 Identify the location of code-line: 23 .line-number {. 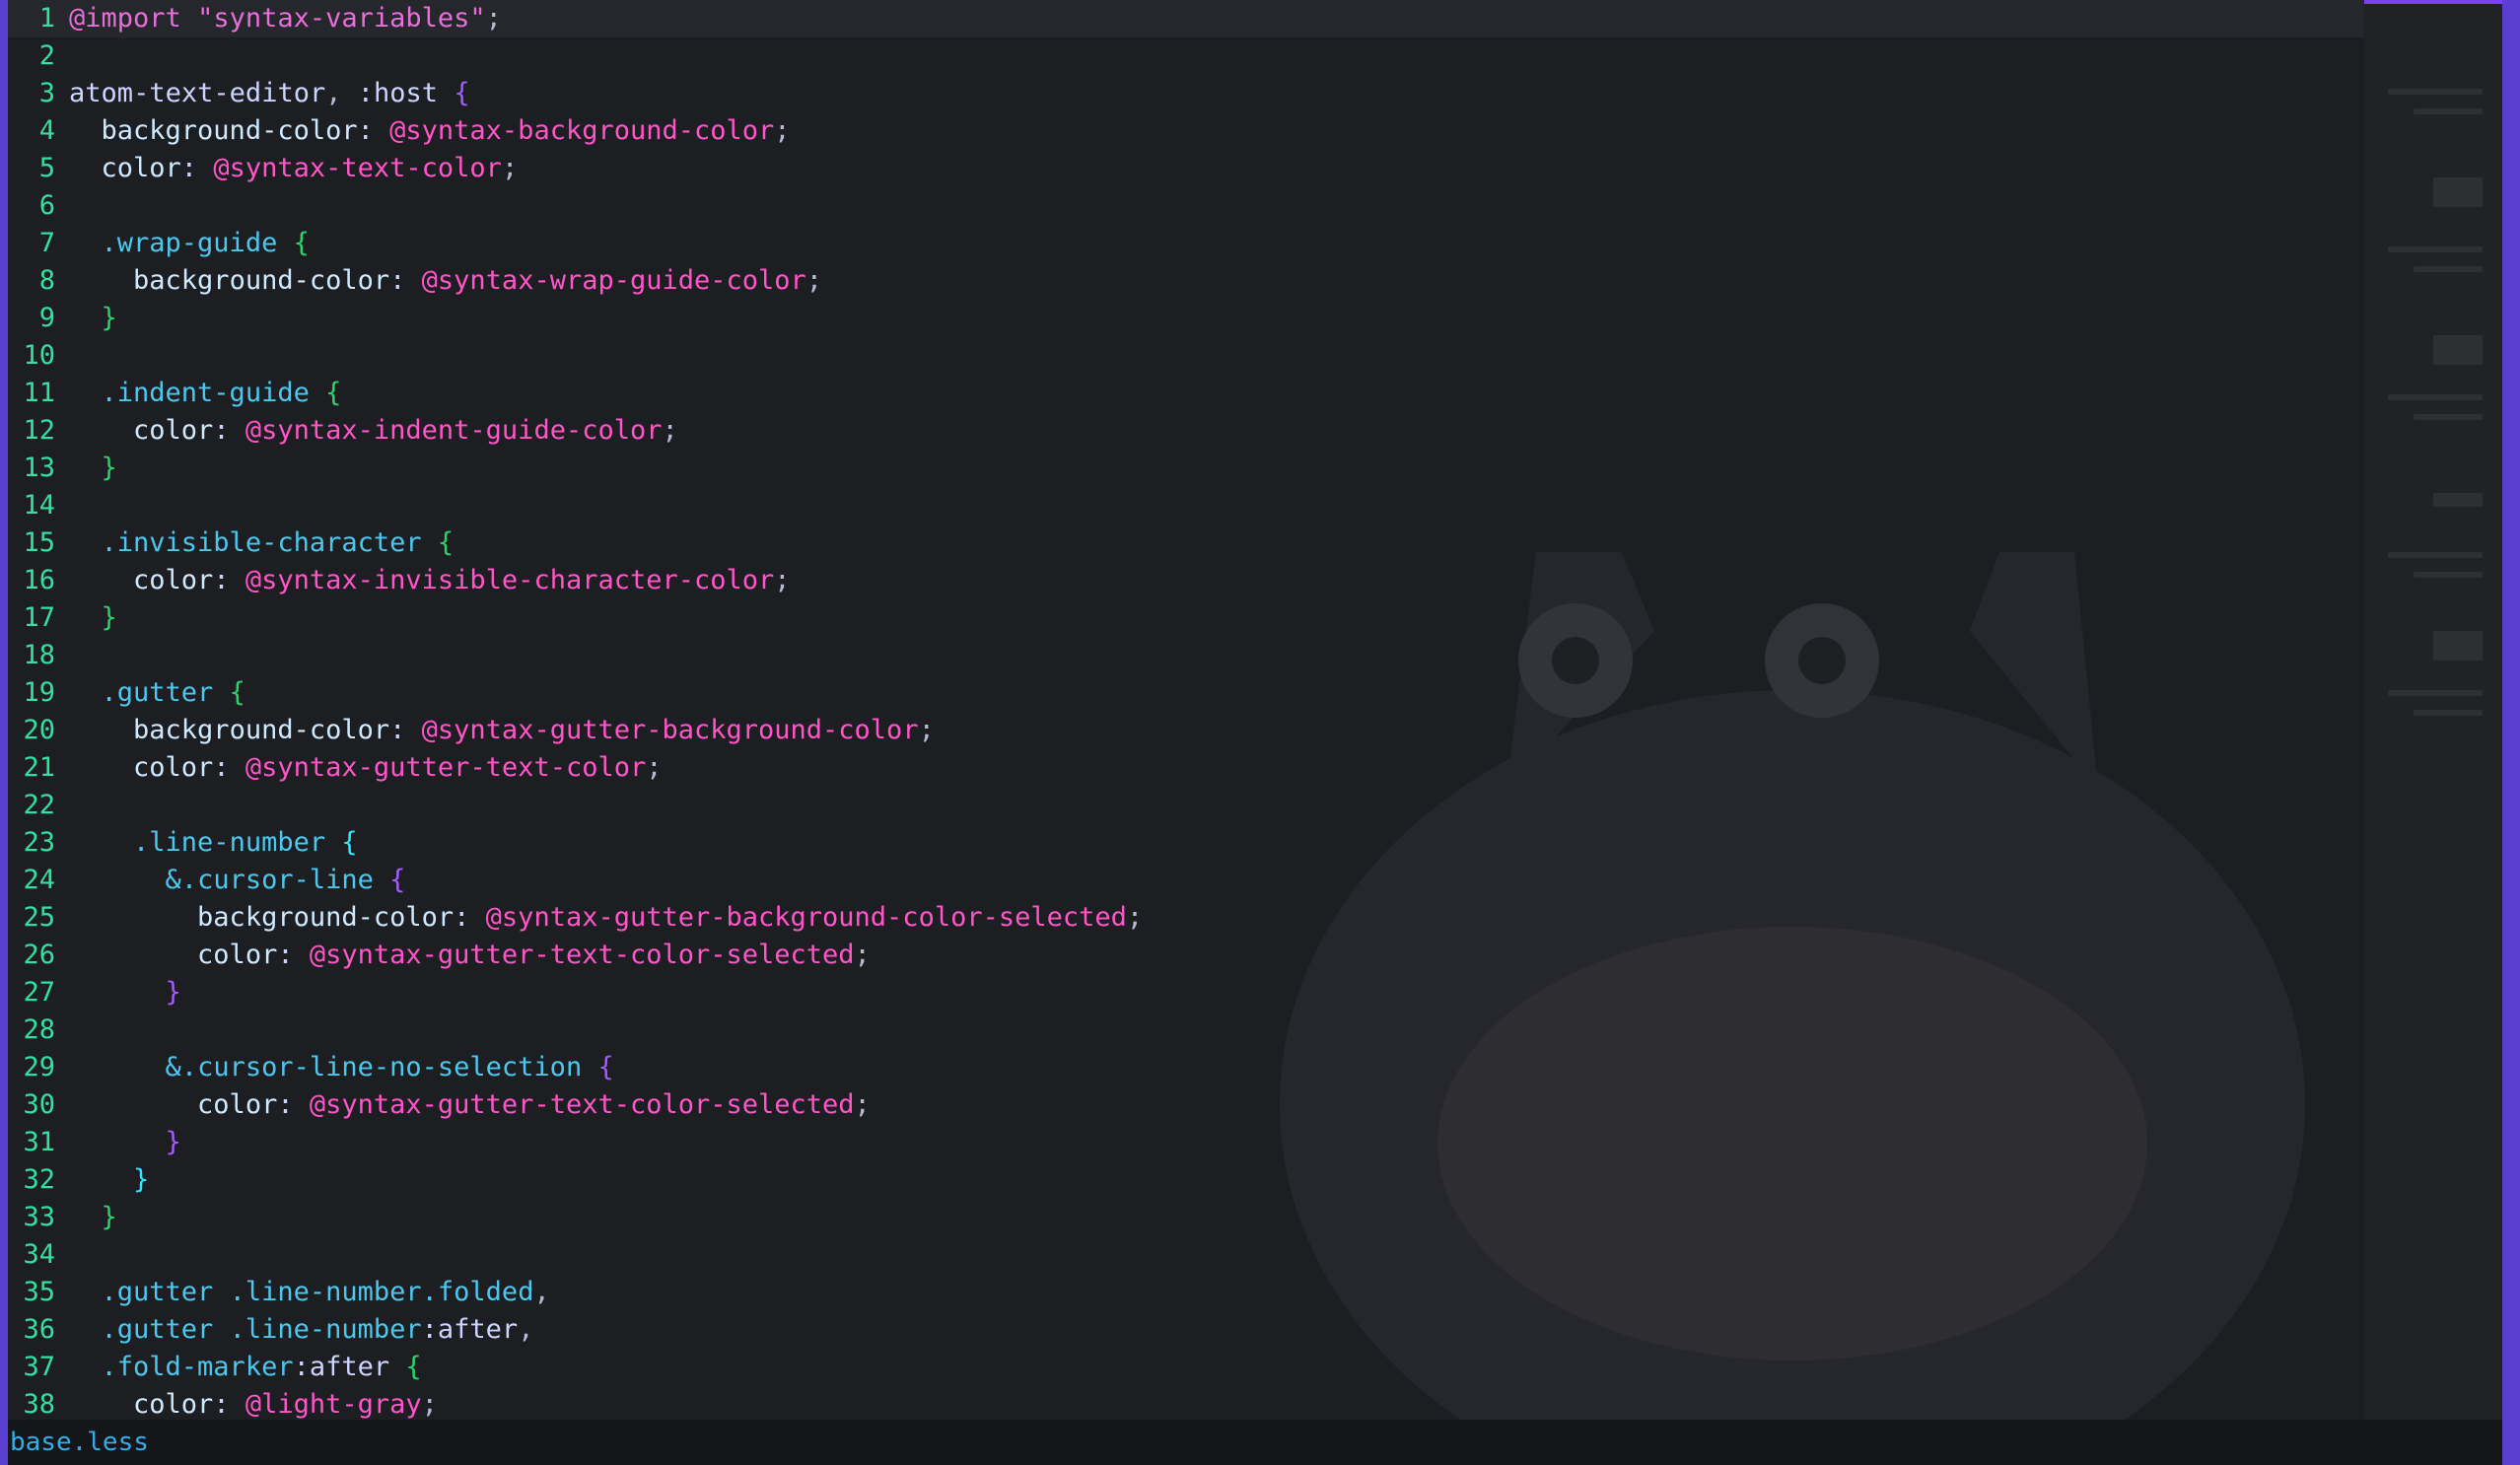
(1186, 843).